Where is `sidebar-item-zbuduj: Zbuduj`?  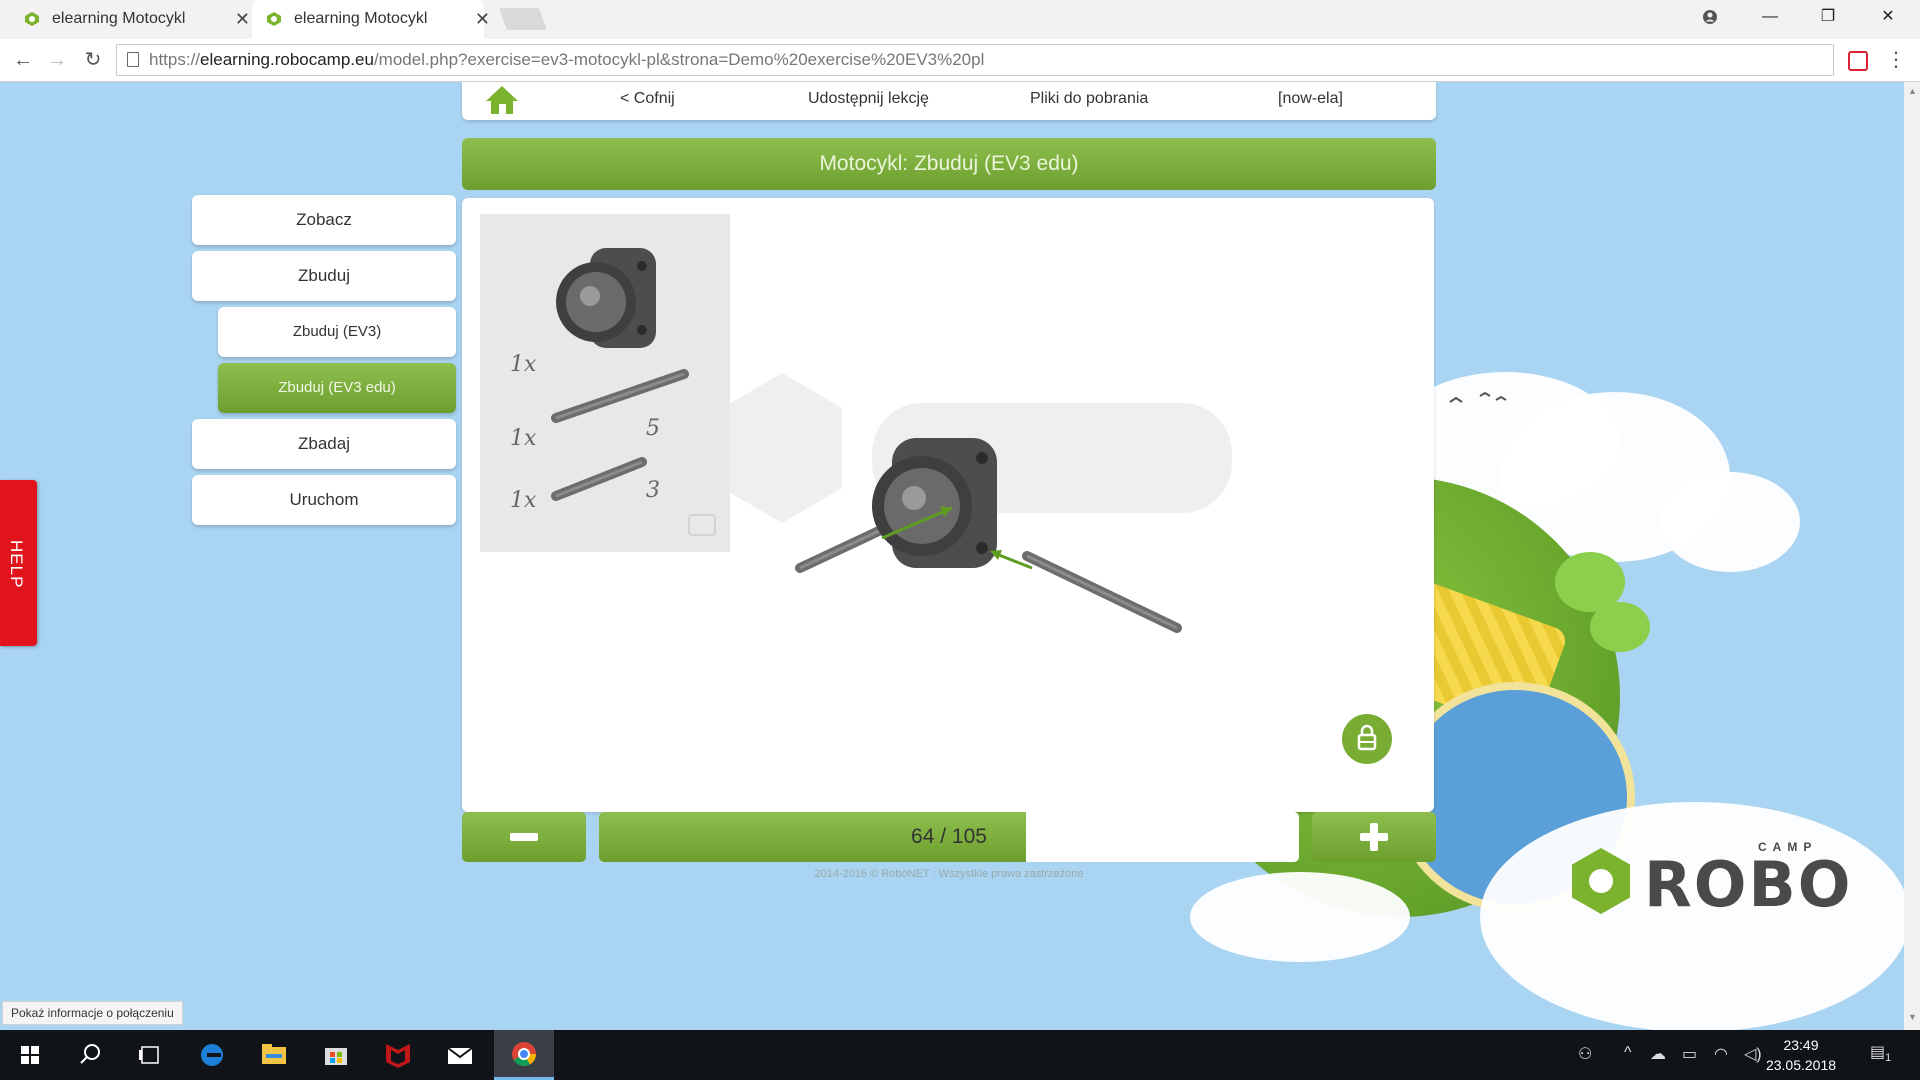 sidebar-item-zbuduj: Zbuduj is located at coordinates (324, 276).